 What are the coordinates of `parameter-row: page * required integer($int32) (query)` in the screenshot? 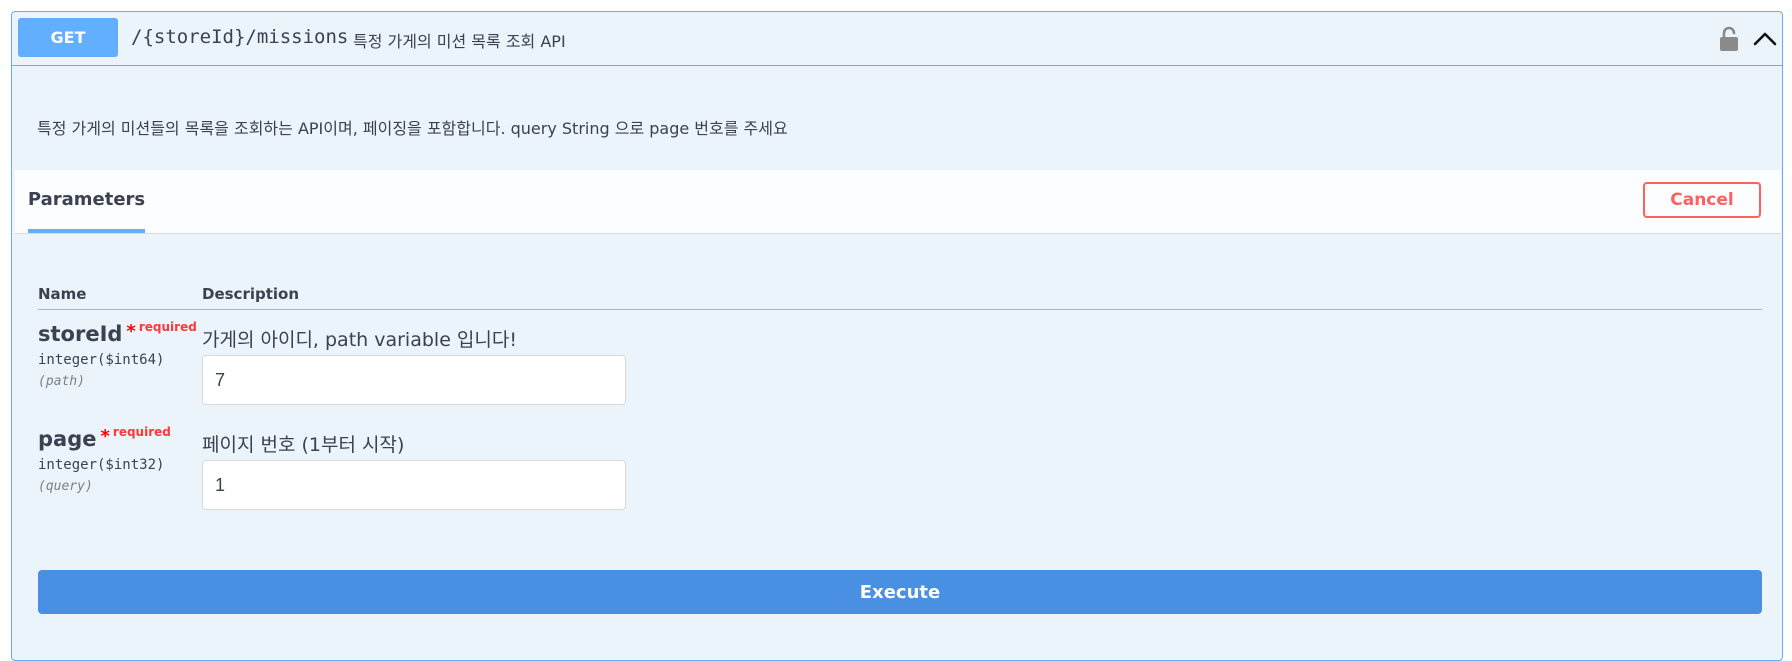 It's located at (104, 459).